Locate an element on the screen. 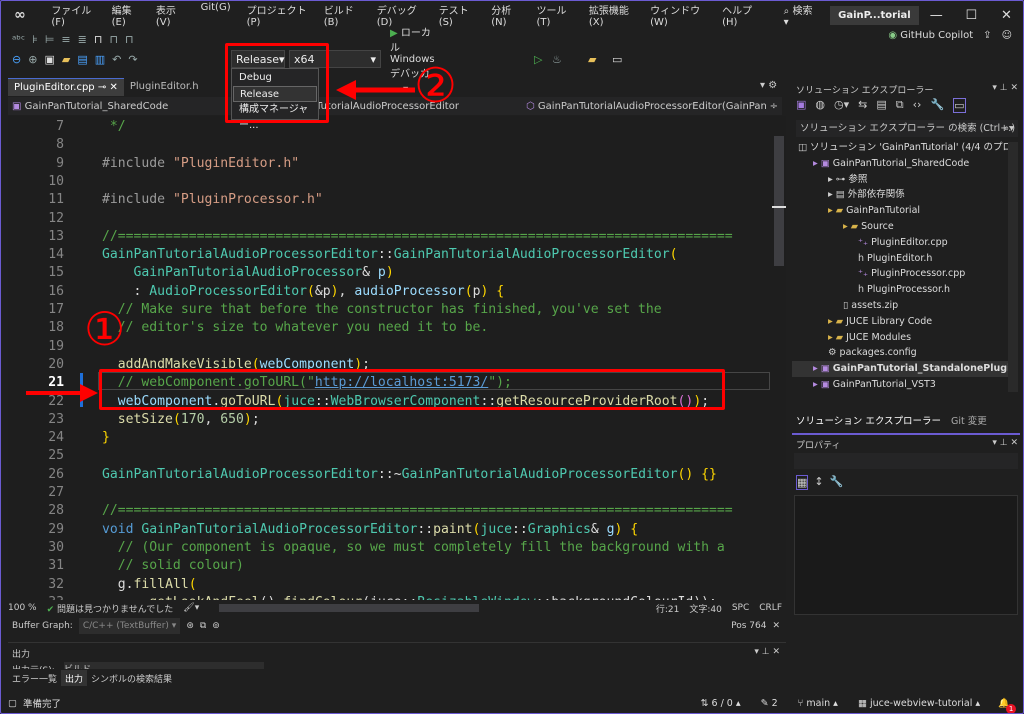 The image size is (1024, 714). annotation-number-2: ② is located at coordinates (436, 86).